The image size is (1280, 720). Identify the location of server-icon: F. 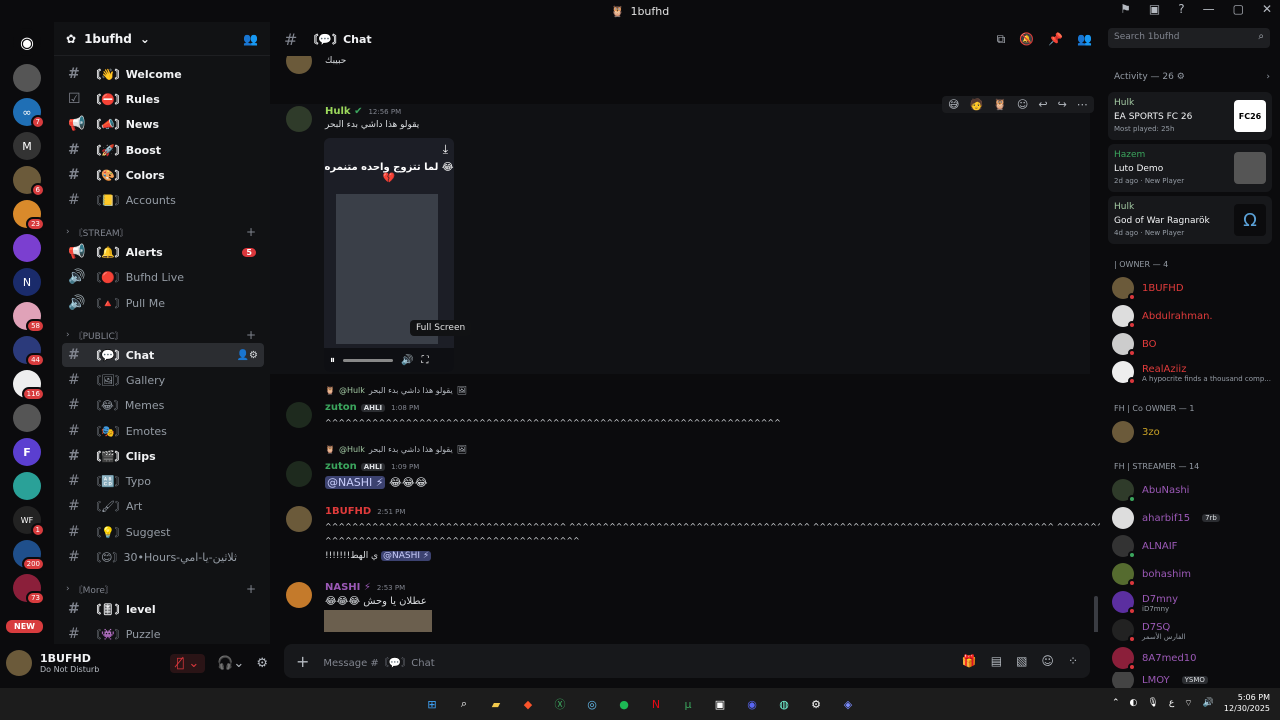
(27, 452).